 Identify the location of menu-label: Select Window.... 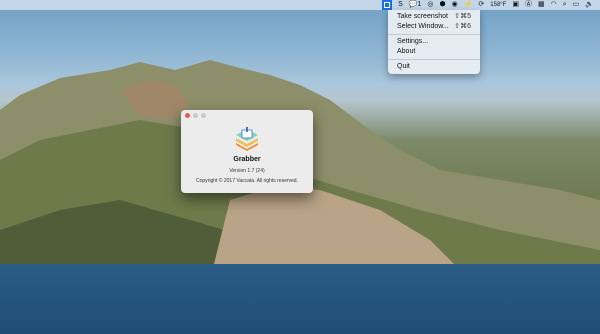
(423, 26).